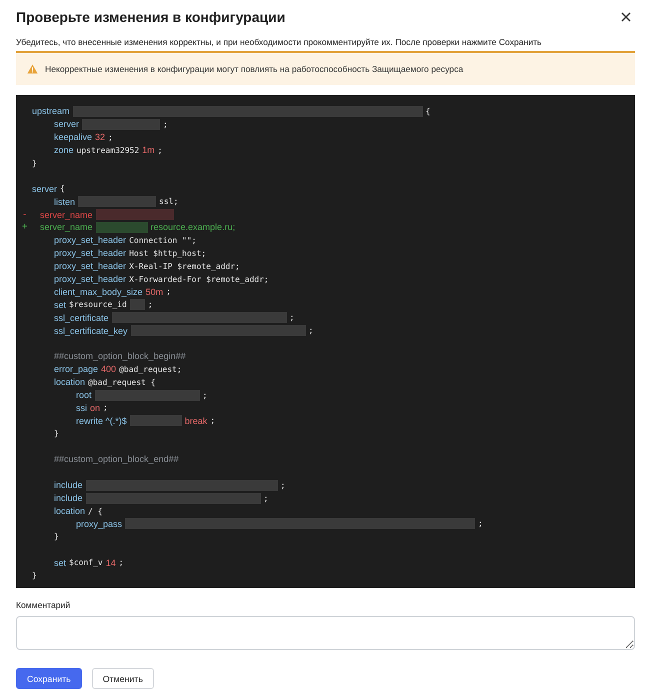 This screenshot has height=694, width=651. Describe the element at coordinates (108, 150) in the screenshot. I see `code-token: upstream32952` at that location.